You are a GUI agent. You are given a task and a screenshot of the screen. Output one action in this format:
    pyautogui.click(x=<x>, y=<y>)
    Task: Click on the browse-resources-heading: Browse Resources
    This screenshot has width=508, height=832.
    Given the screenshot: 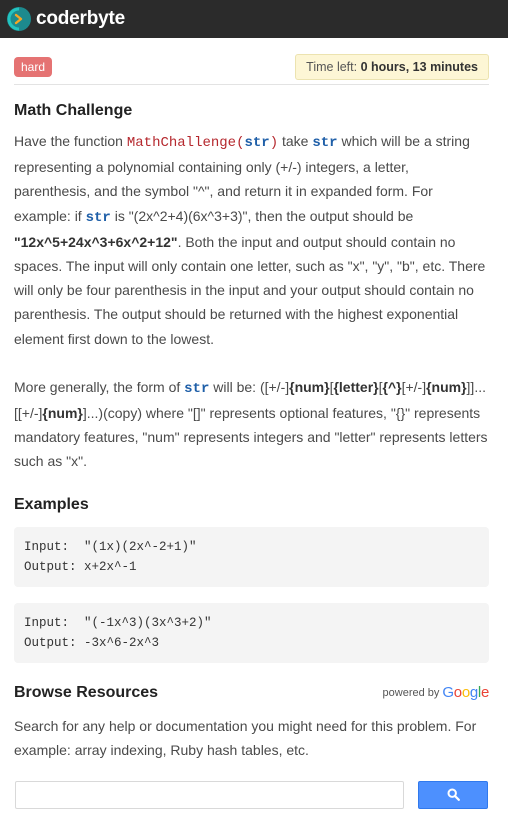 What is the action you would take?
    pyautogui.click(x=86, y=692)
    